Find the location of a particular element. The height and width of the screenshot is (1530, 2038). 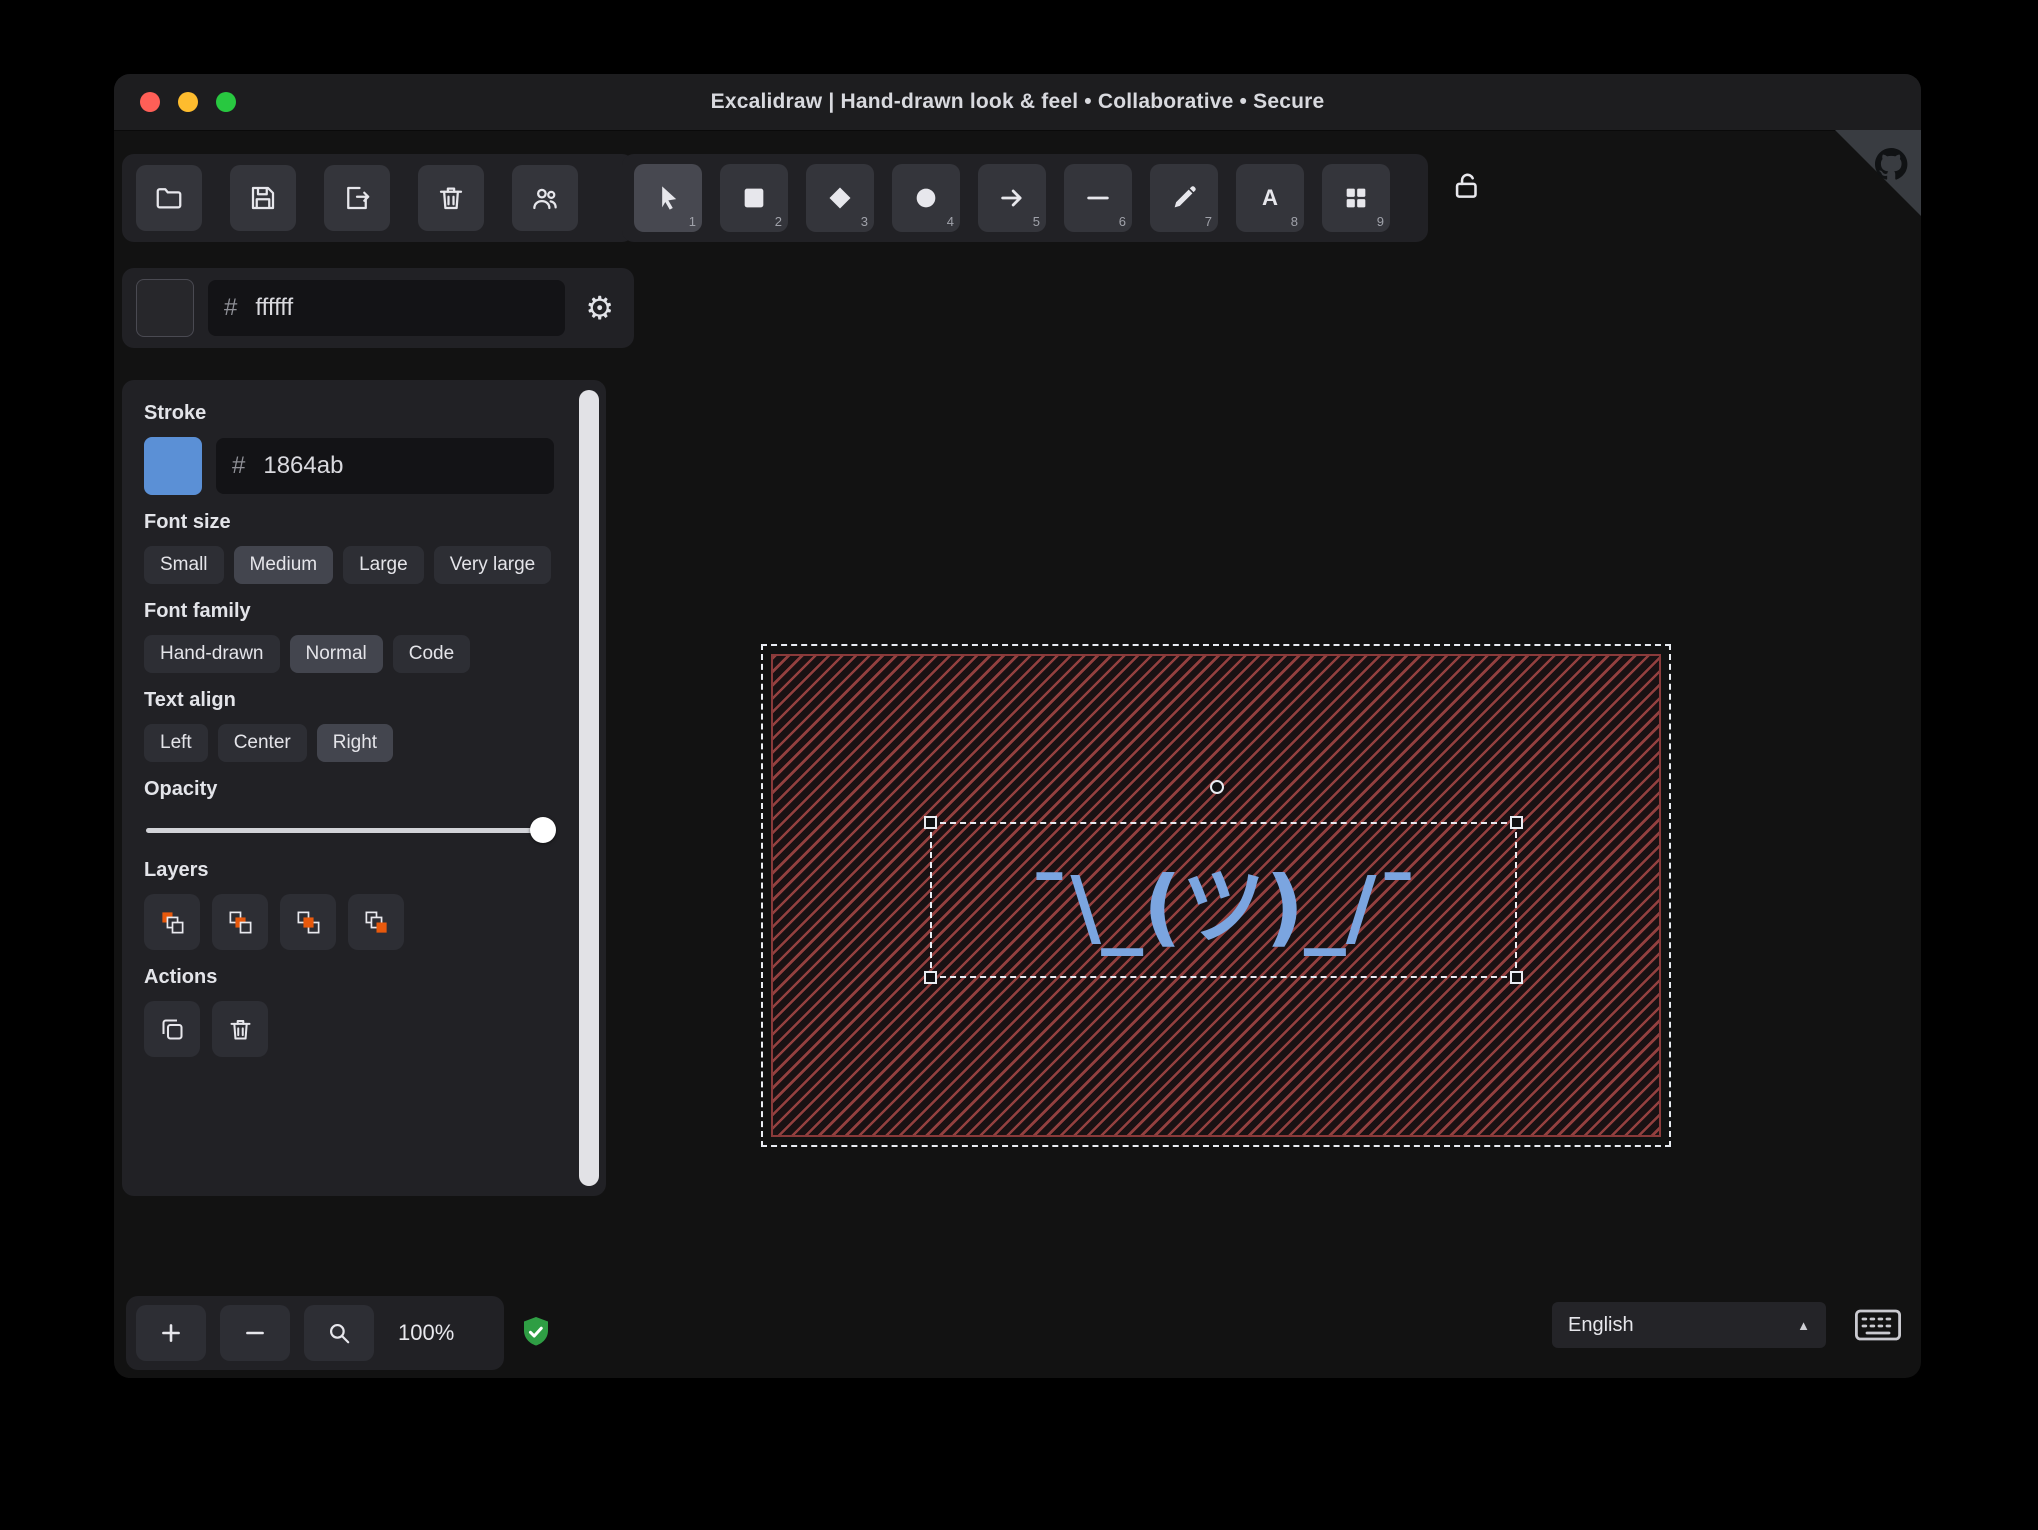

tool-diamond: 3 is located at coordinates (840, 198).